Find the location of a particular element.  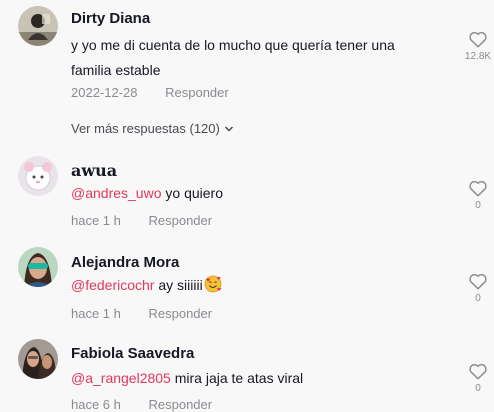

comment-text-body: yo quiero is located at coordinates (192, 193).